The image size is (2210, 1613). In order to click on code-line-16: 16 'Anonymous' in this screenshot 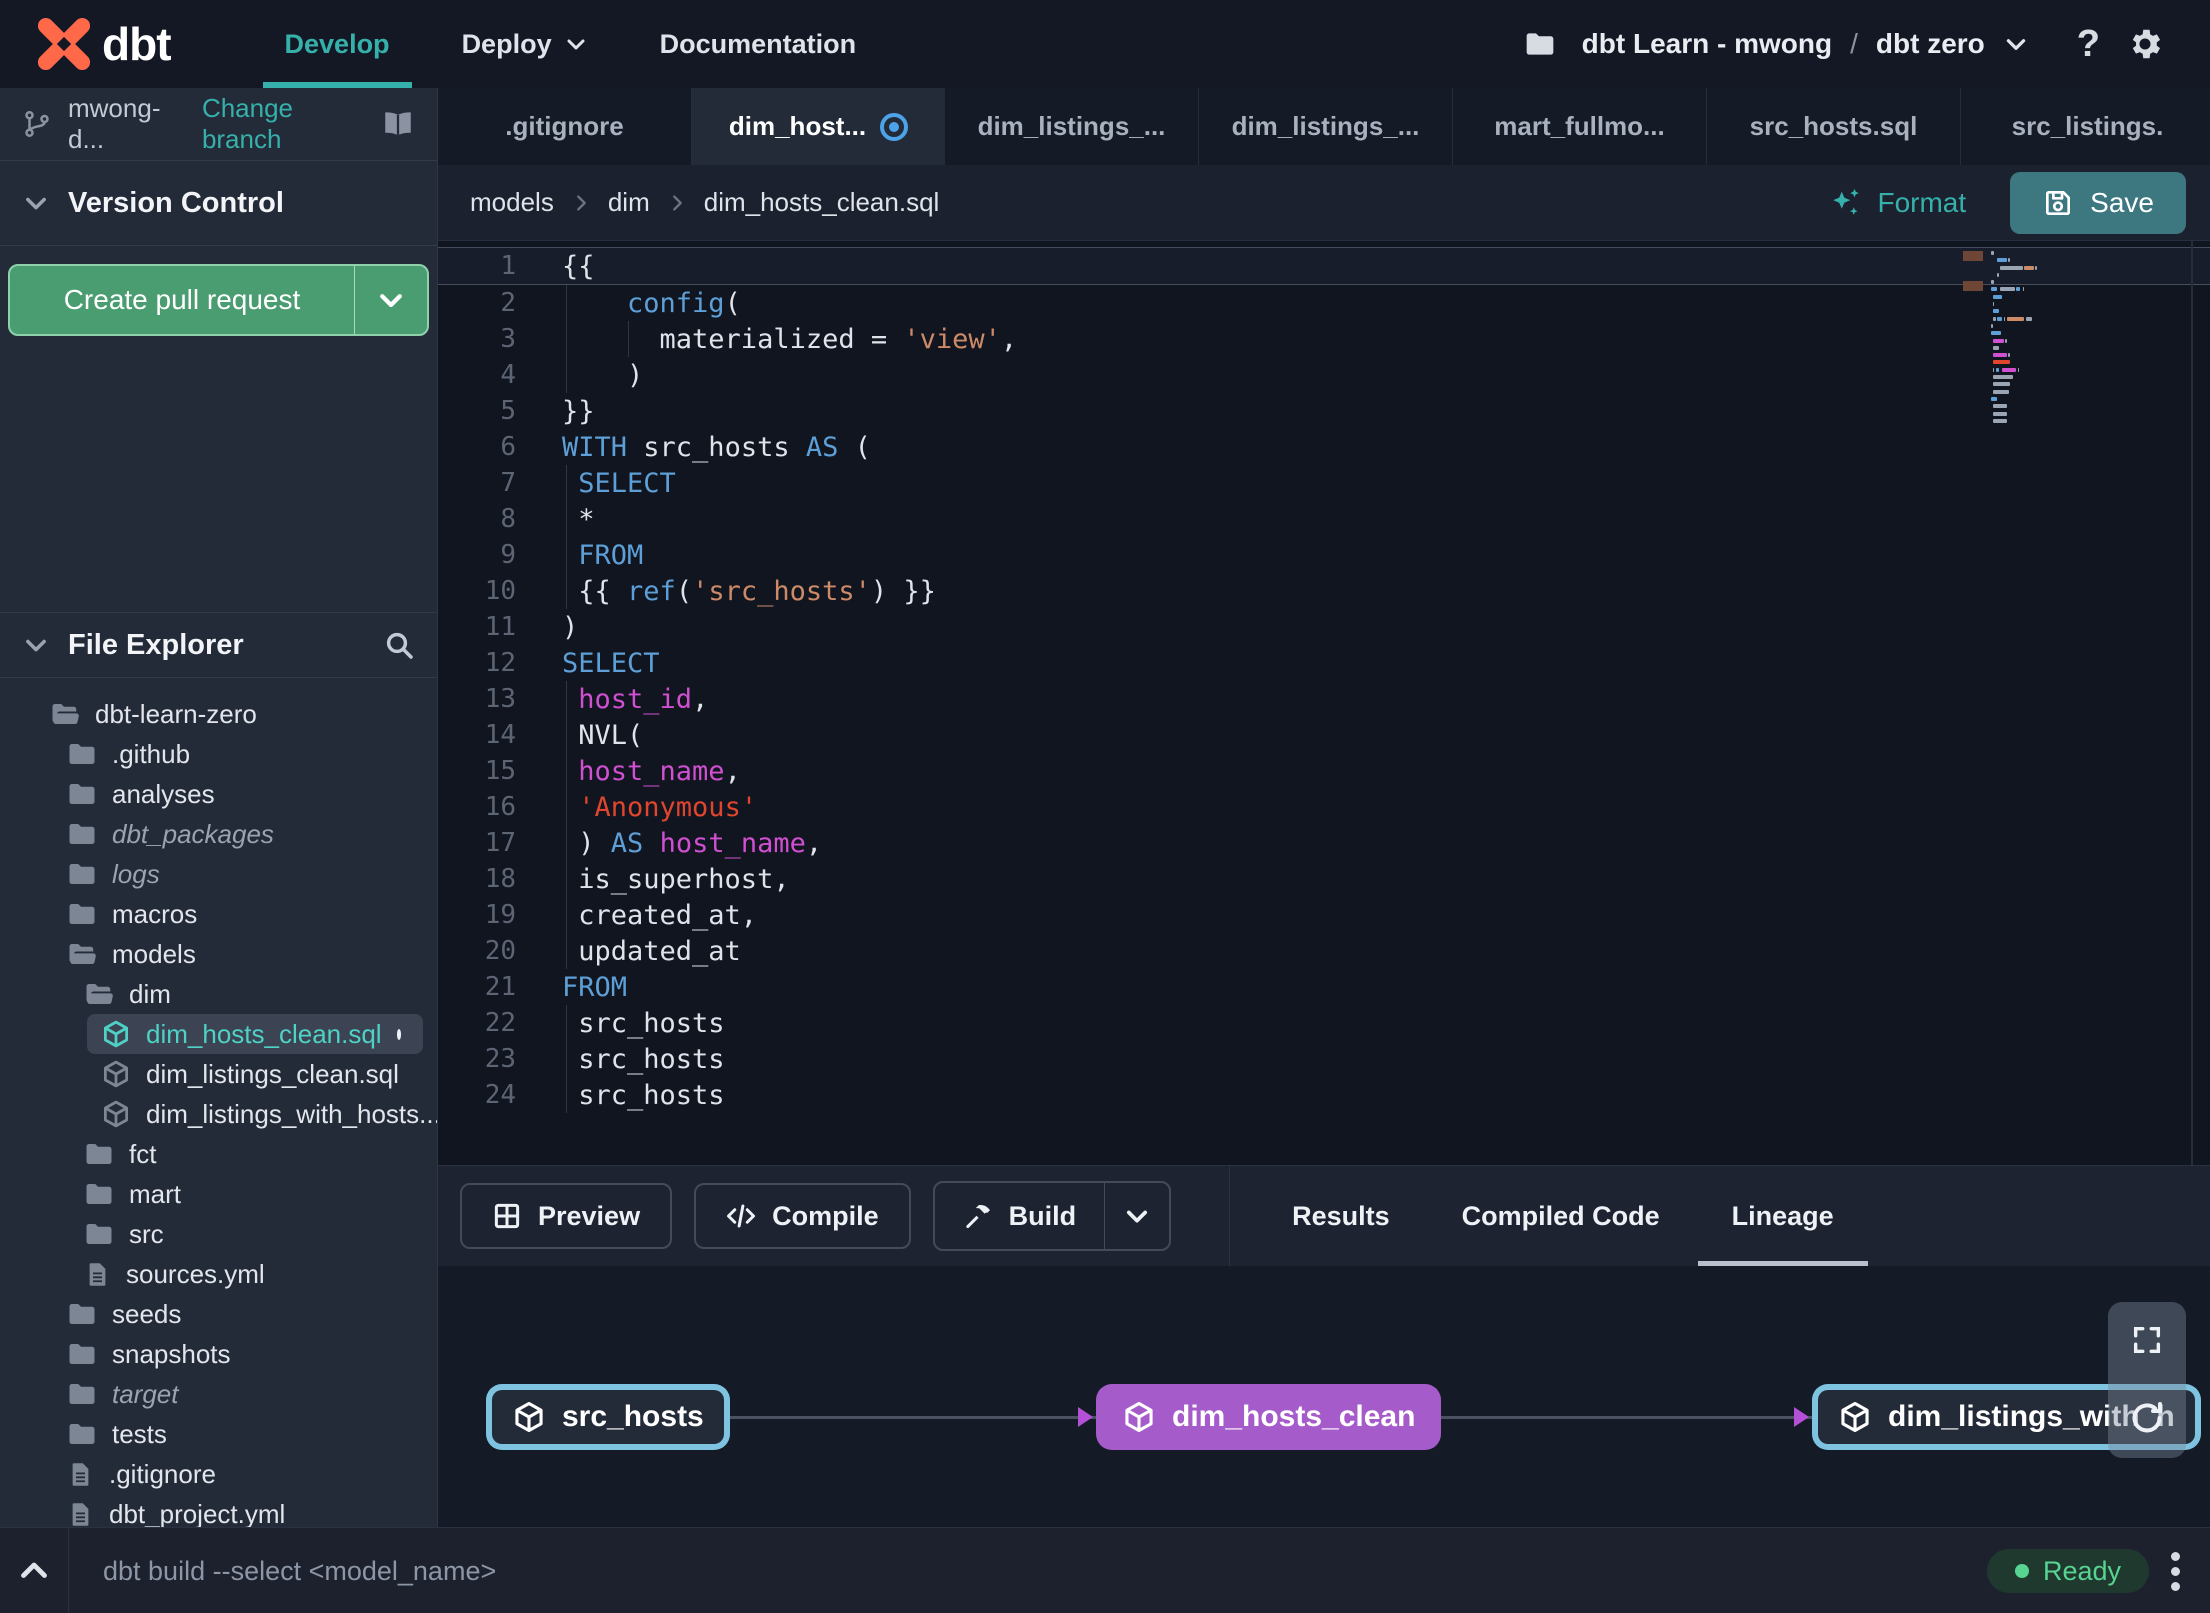, I will do `click(1324, 807)`.